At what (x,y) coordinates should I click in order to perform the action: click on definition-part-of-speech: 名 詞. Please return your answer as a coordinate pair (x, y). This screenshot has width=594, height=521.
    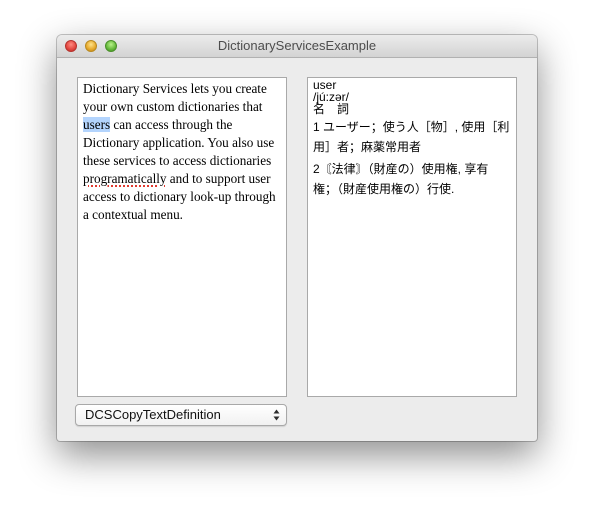
    Looking at the image, I should click on (331, 109).